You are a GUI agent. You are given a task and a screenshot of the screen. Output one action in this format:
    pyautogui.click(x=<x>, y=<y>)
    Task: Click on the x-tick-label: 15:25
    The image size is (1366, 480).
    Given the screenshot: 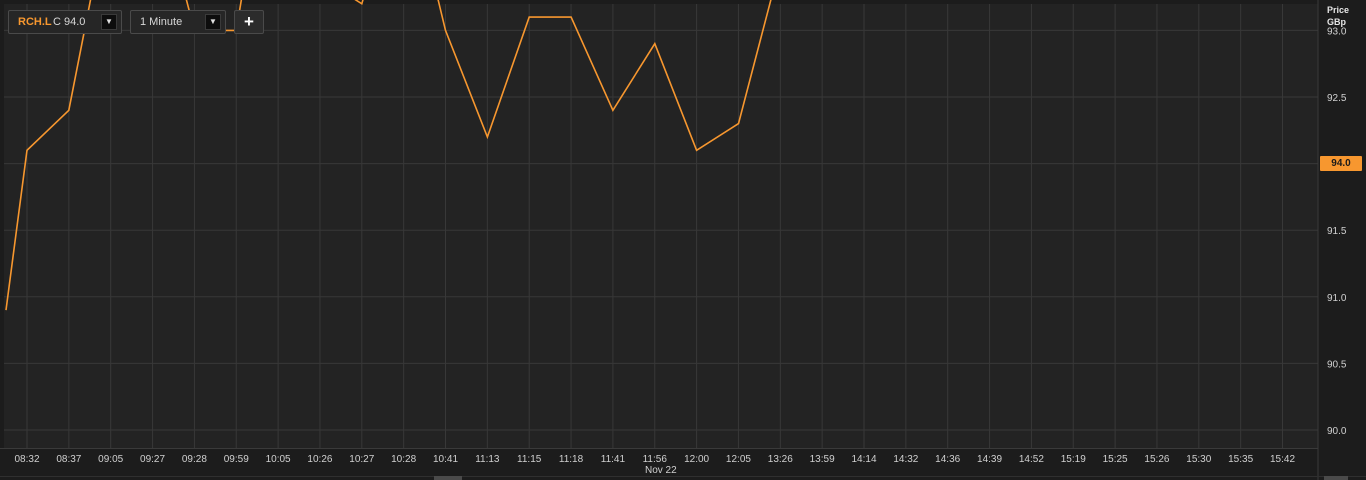 What is the action you would take?
    pyautogui.click(x=1115, y=459)
    